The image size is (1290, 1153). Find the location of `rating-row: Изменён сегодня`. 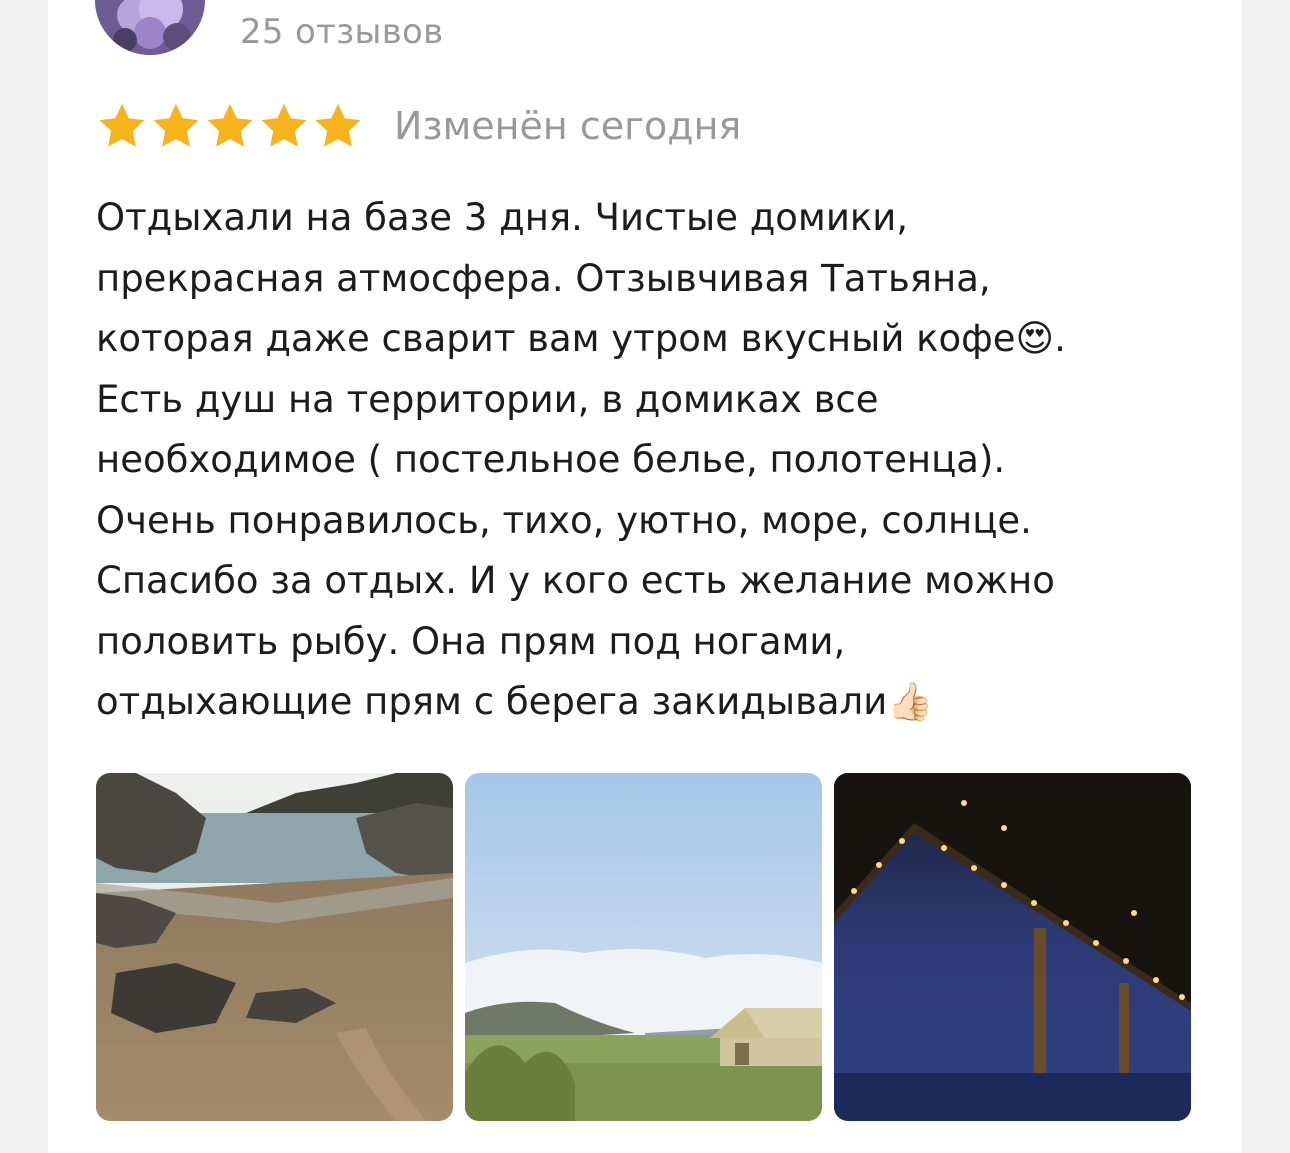

rating-row: Изменён сегодня is located at coordinates (418, 126).